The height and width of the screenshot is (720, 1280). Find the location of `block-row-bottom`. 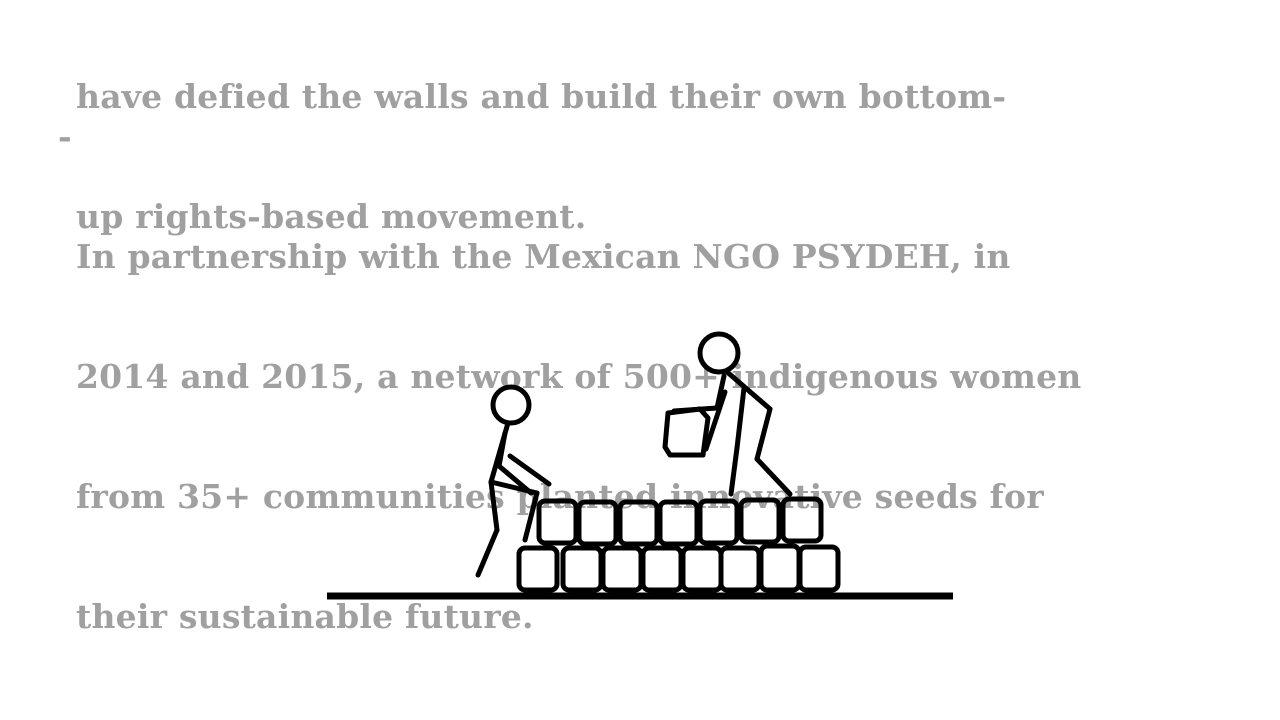

block-row-bottom is located at coordinates (678, 568).